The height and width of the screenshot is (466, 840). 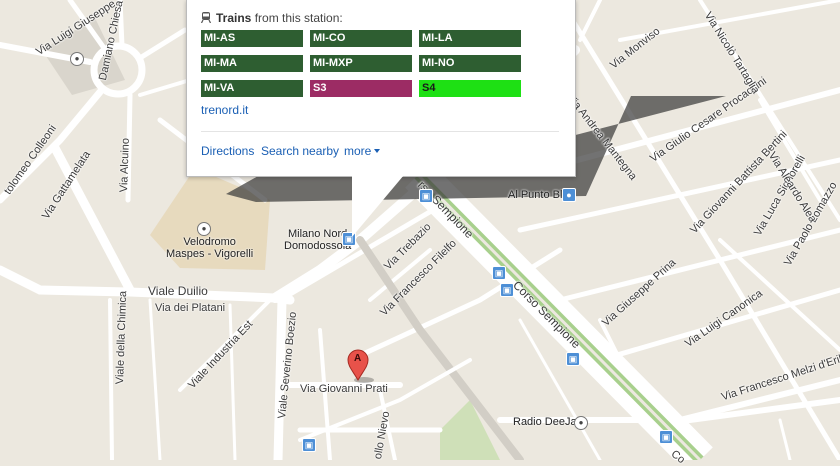 I want to click on landmark-icon: ●, so click(x=77, y=59).